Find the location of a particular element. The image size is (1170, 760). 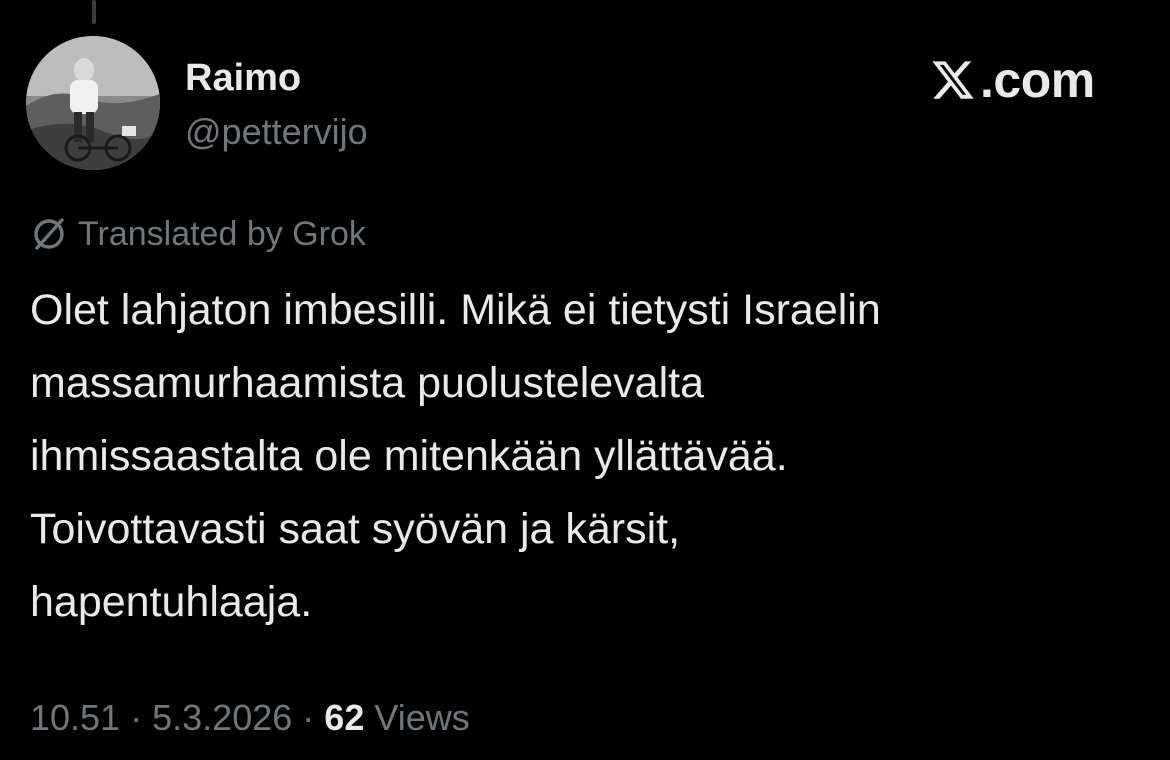

x-logo-icon is located at coordinates (953, 80).